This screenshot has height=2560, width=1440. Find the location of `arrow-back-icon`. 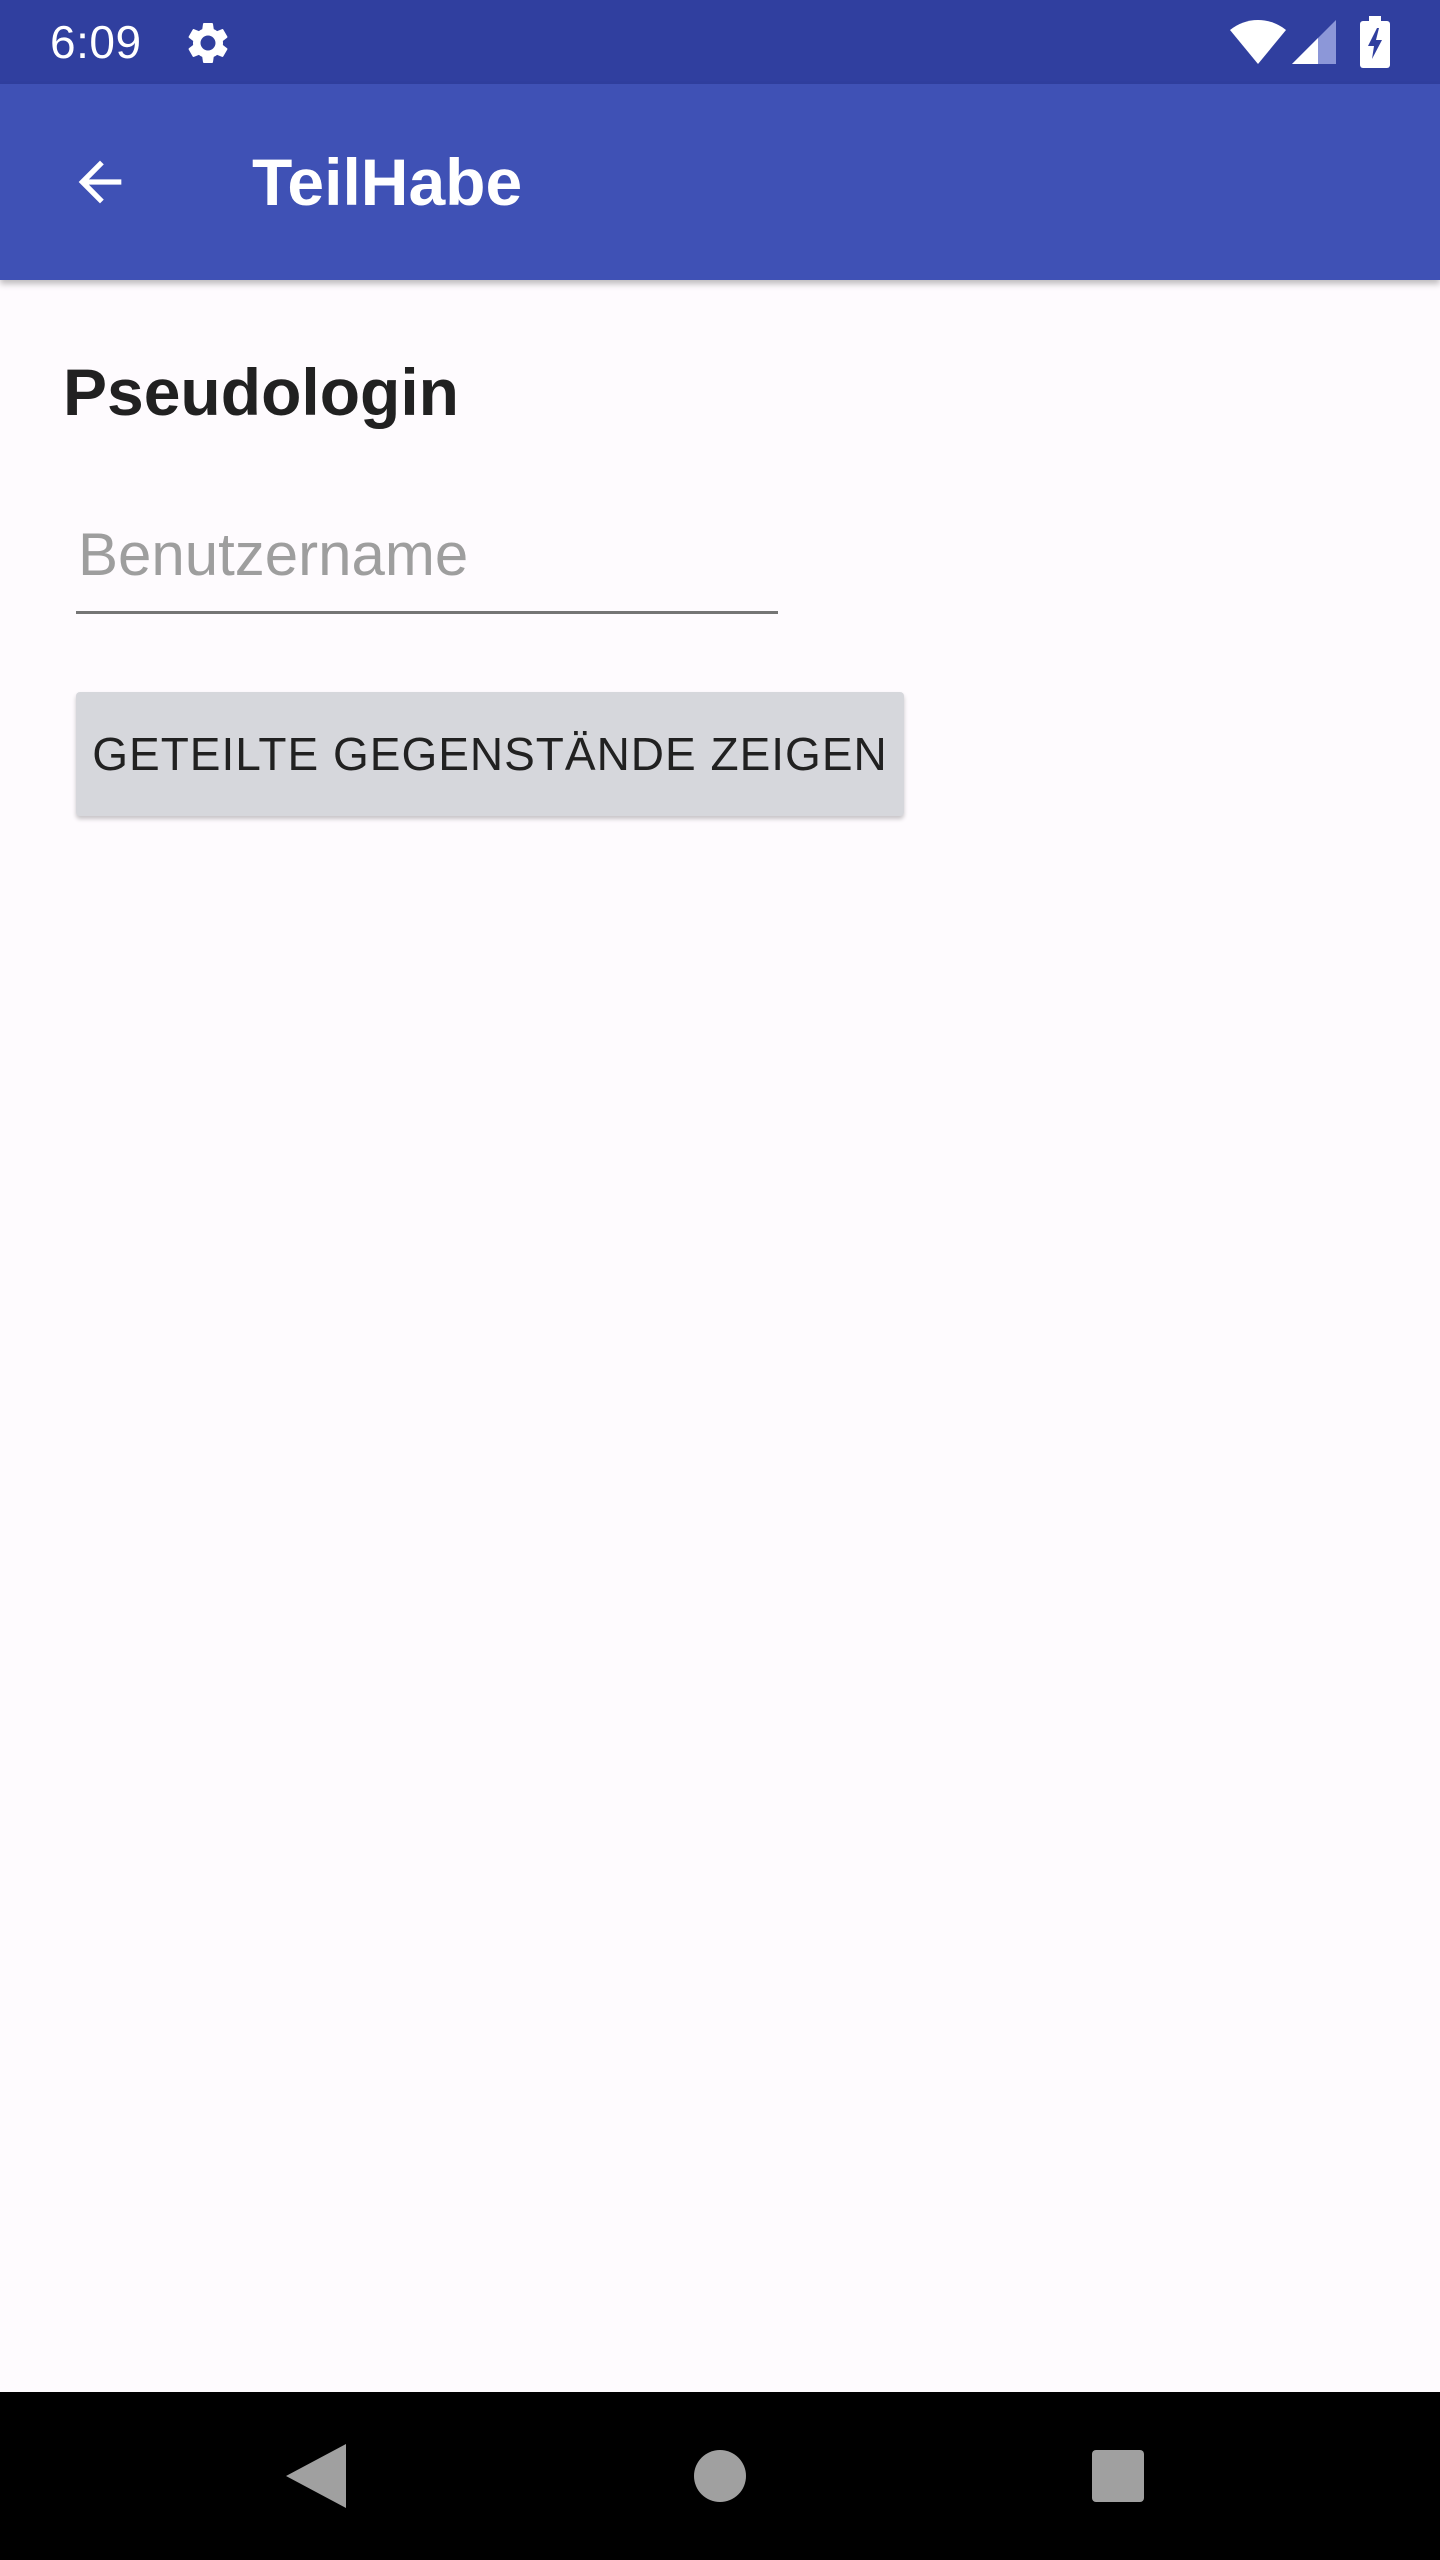

arrow-back-icon is located at coordinates (100, 182).